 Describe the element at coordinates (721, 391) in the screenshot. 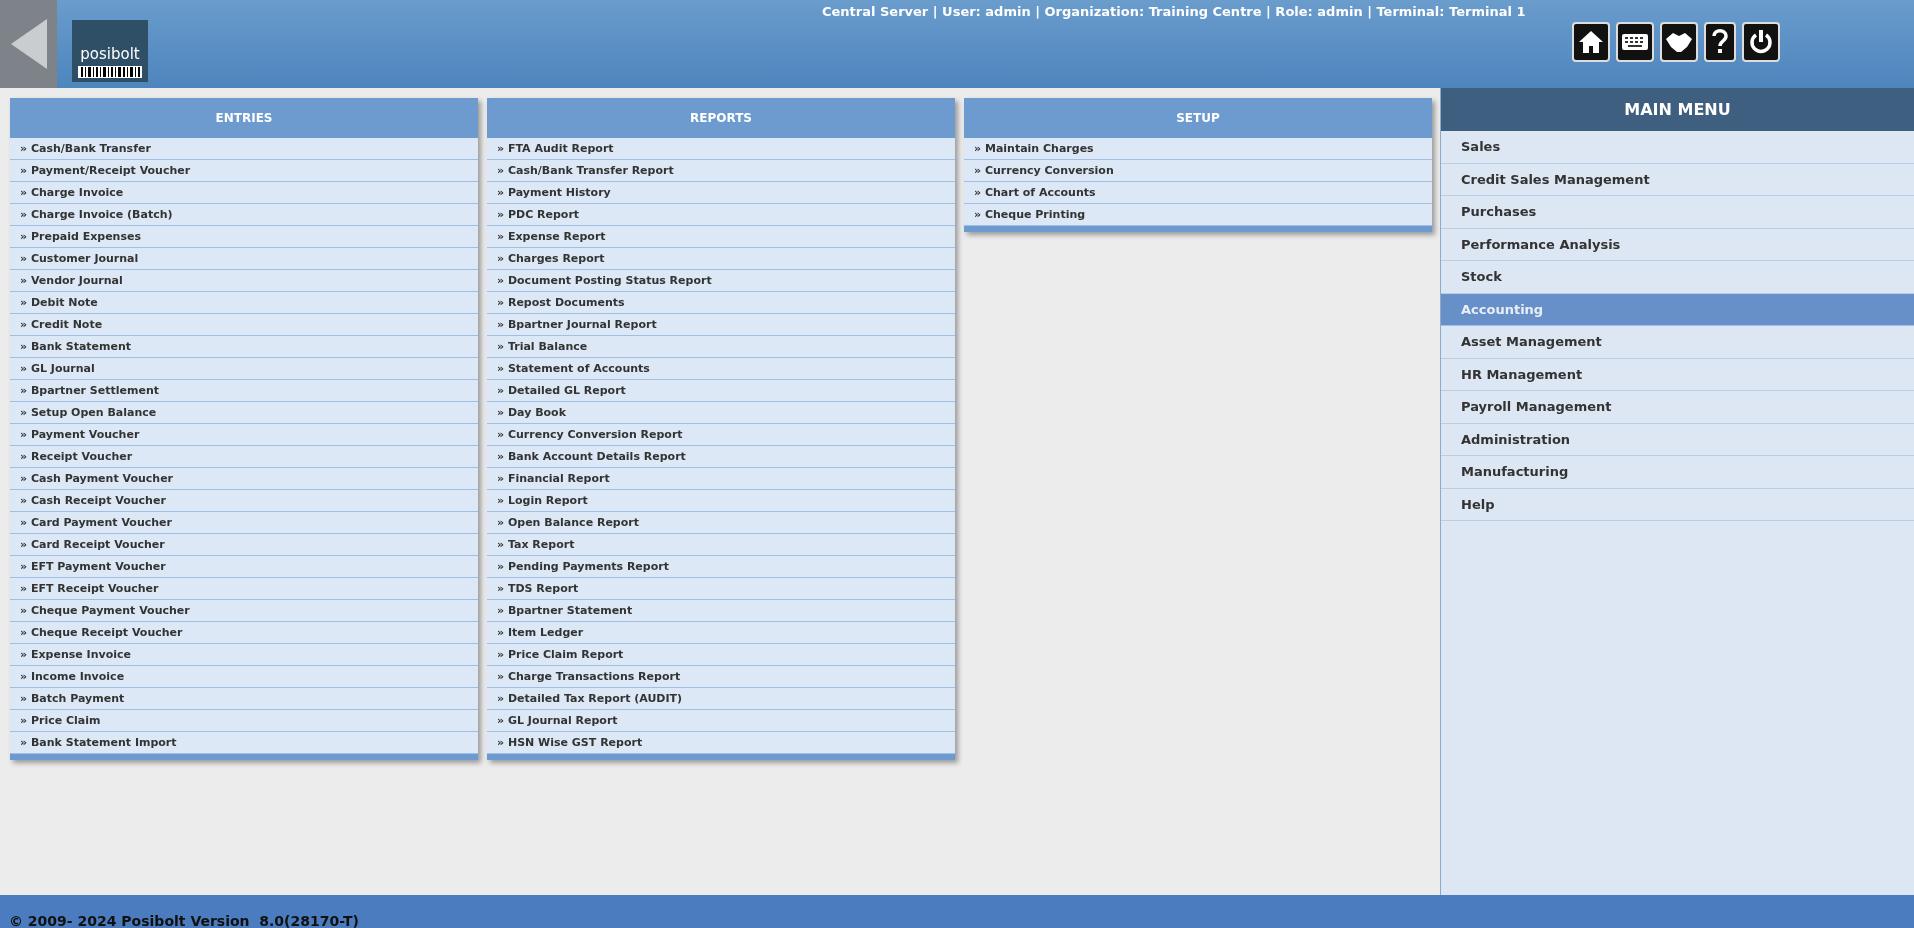

I see `menu-link: » Detailed GL Report` at that location.